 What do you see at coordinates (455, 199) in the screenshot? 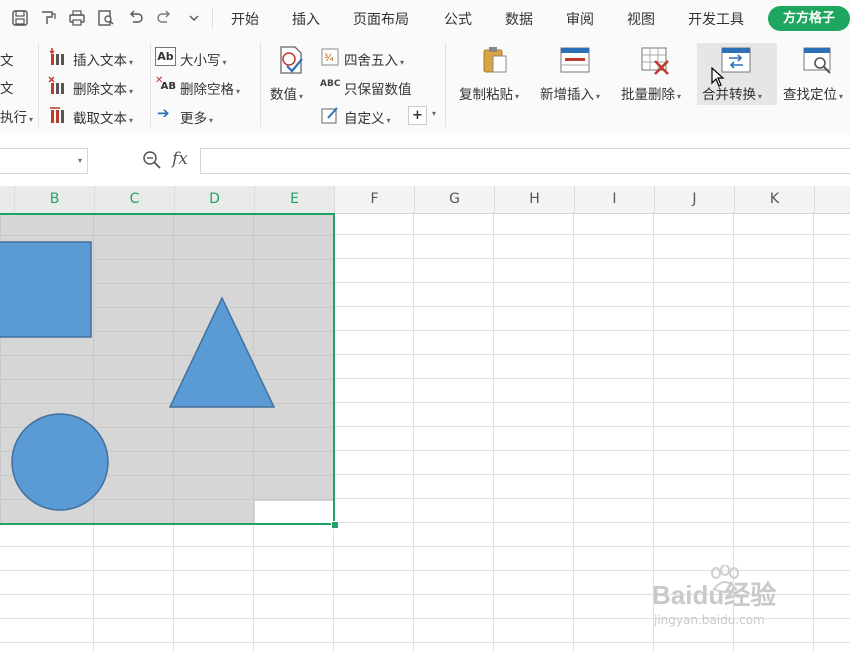
I see `column-header-g: G` at bounding box center [455, 199].